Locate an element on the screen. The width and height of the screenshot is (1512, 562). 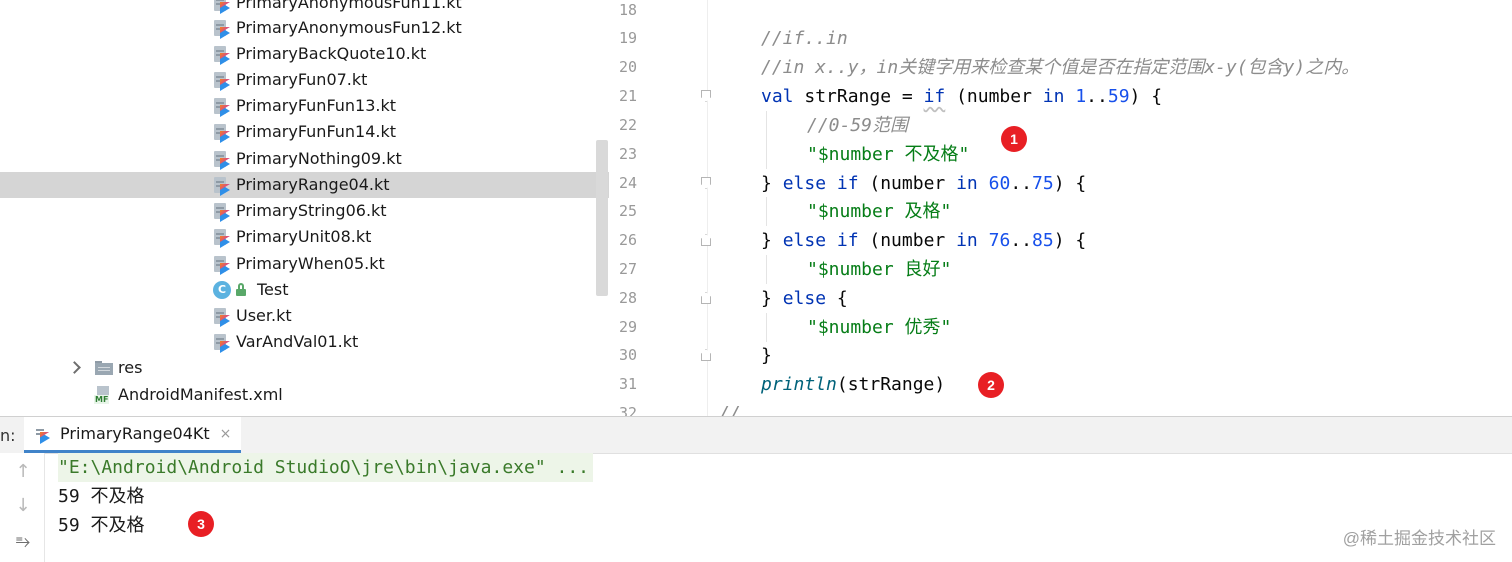
tree-scrollbar is located at coordinates (602, 218).